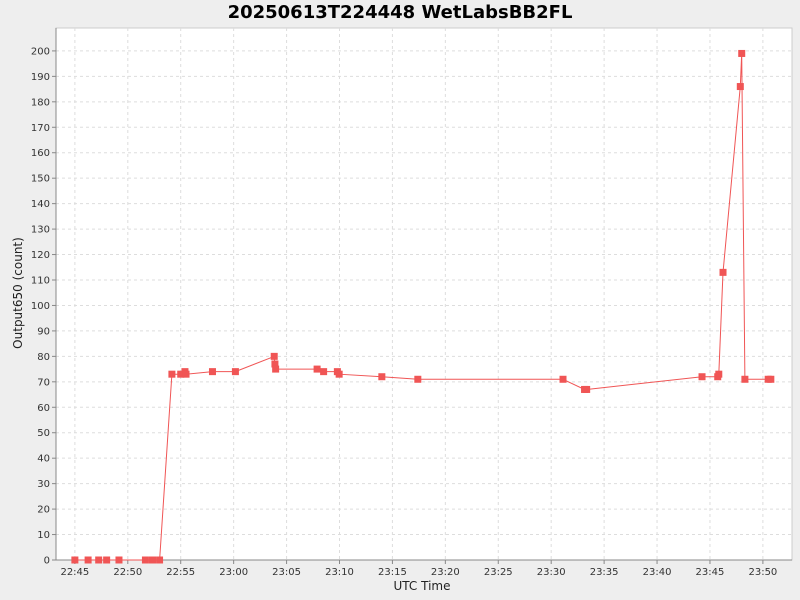  Describe the element at coordinates (392, 572) in the screenshot. I see `x-tick-label: 23:15` at that location.